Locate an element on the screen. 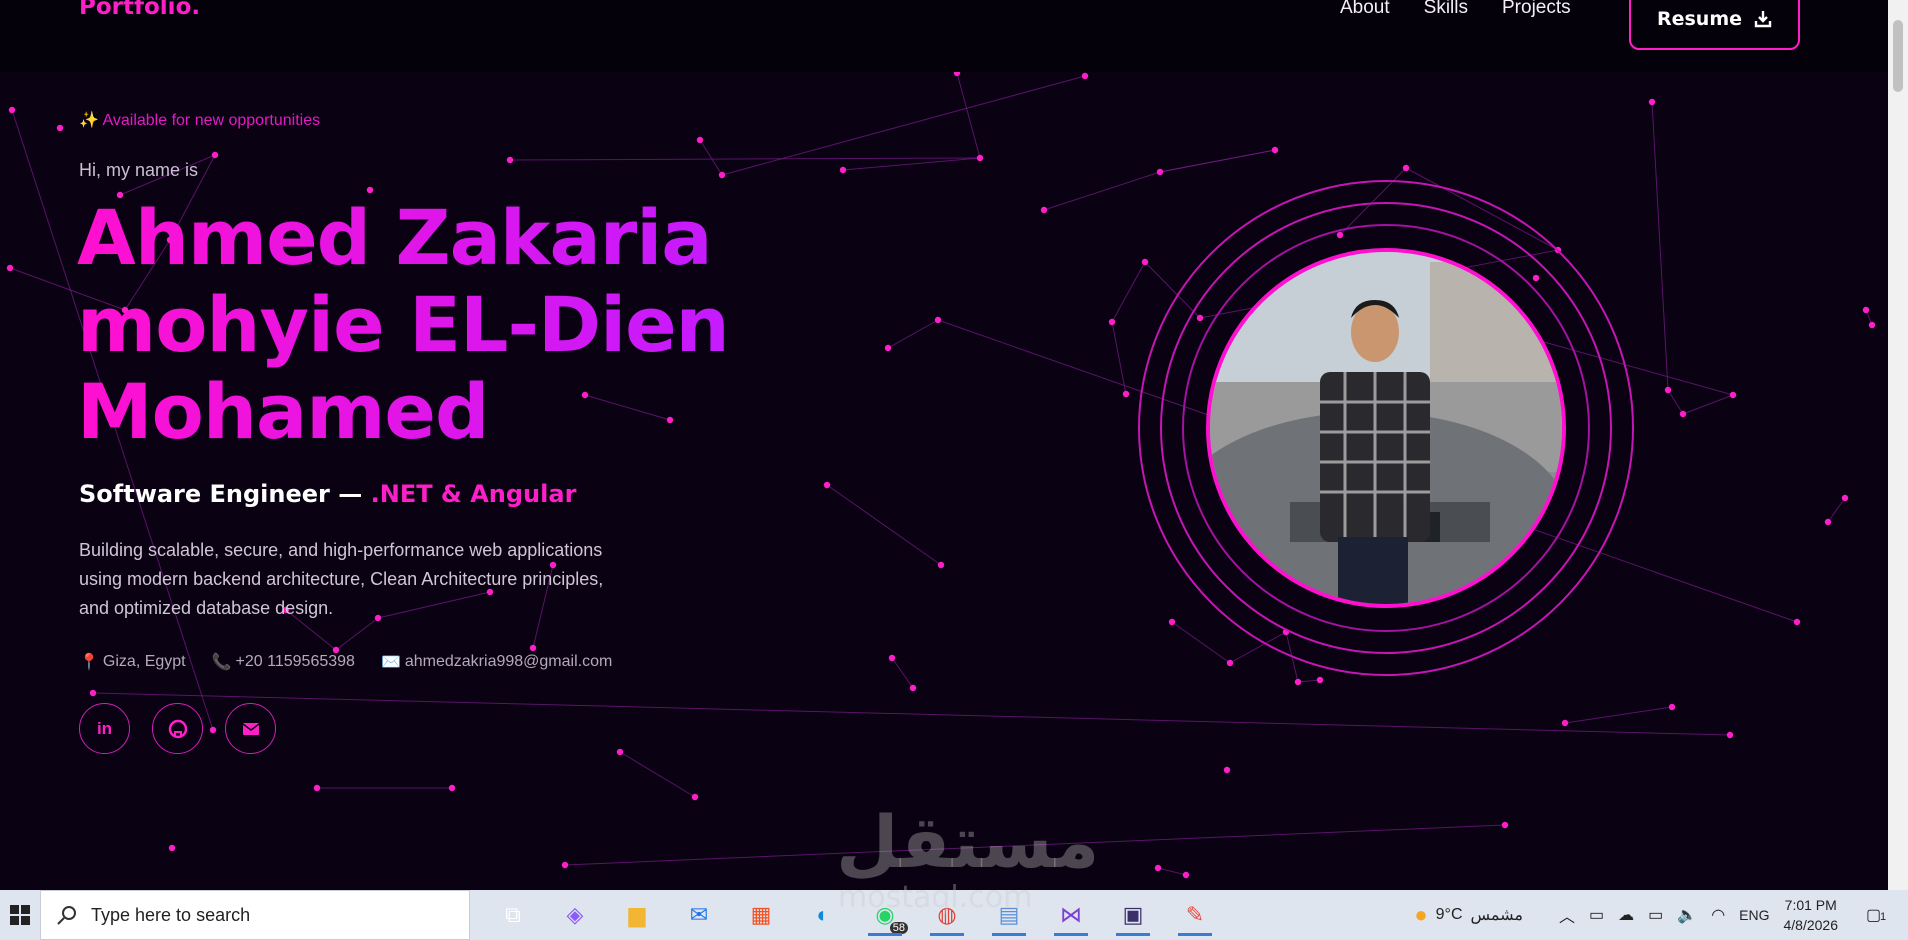 This screenshot has width=1908, height=940. phone-text: +20 1159565398 is located at coordinates (295, 661).